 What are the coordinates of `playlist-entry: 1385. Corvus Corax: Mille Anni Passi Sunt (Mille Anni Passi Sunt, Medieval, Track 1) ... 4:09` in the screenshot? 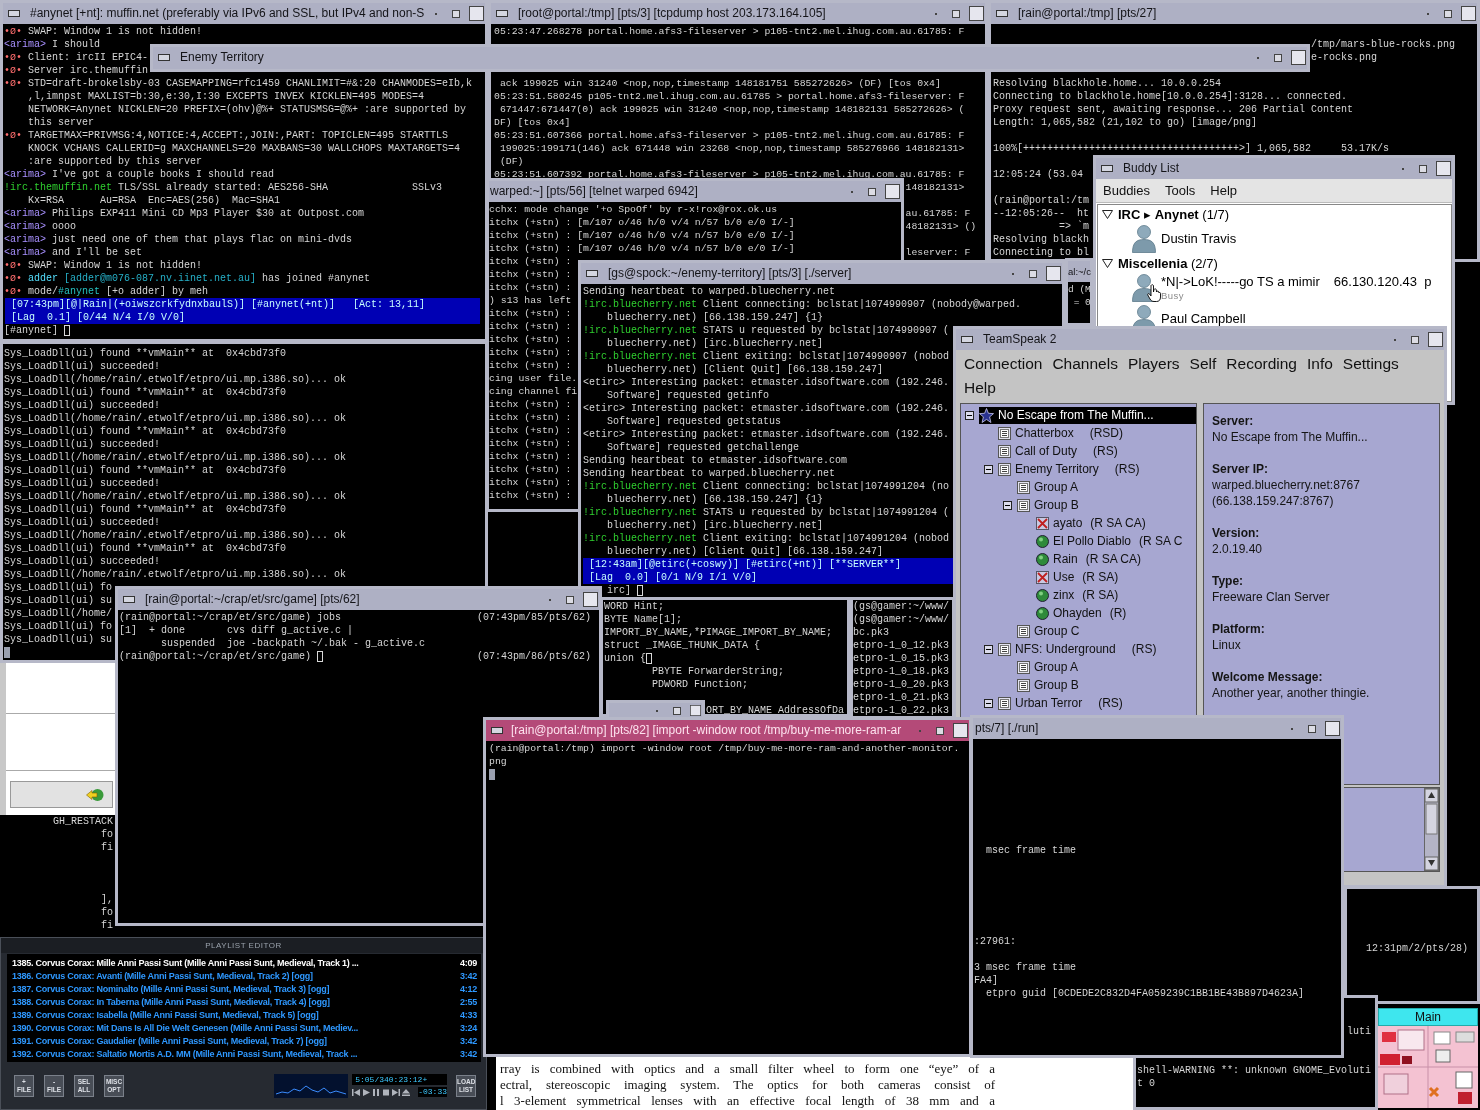 It's located at (244, 962).